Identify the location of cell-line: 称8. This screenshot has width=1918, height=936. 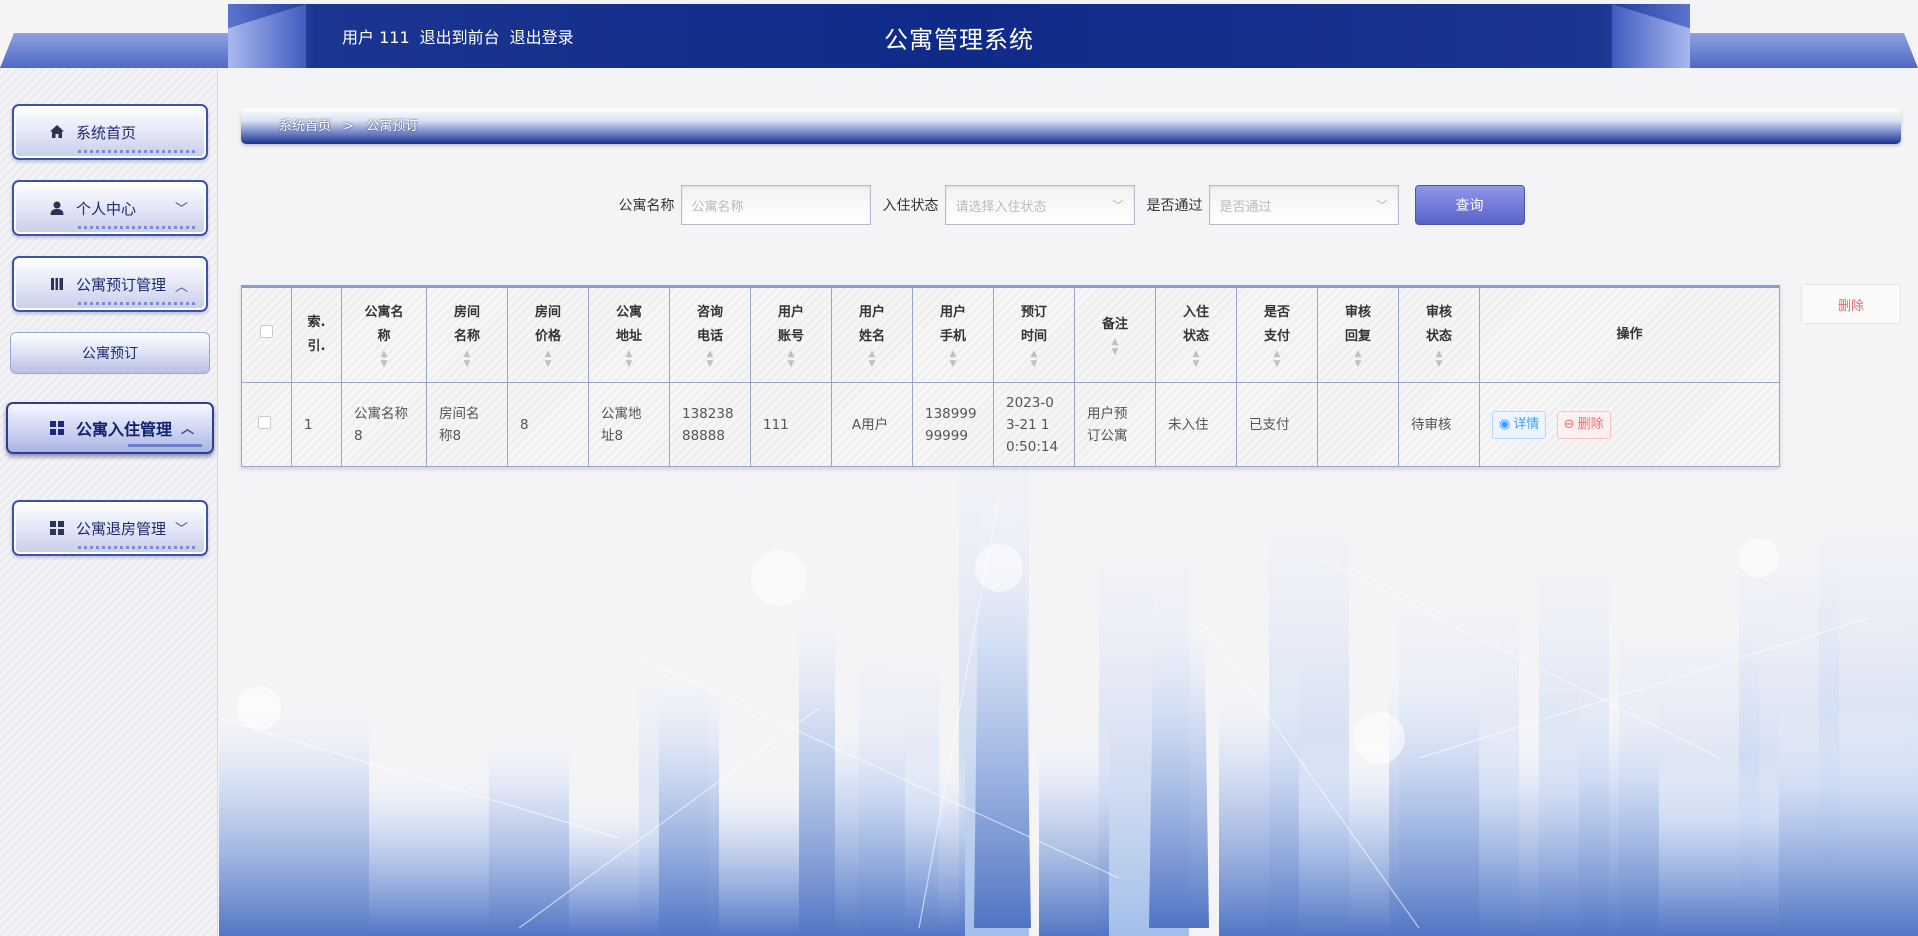
(450, 435).